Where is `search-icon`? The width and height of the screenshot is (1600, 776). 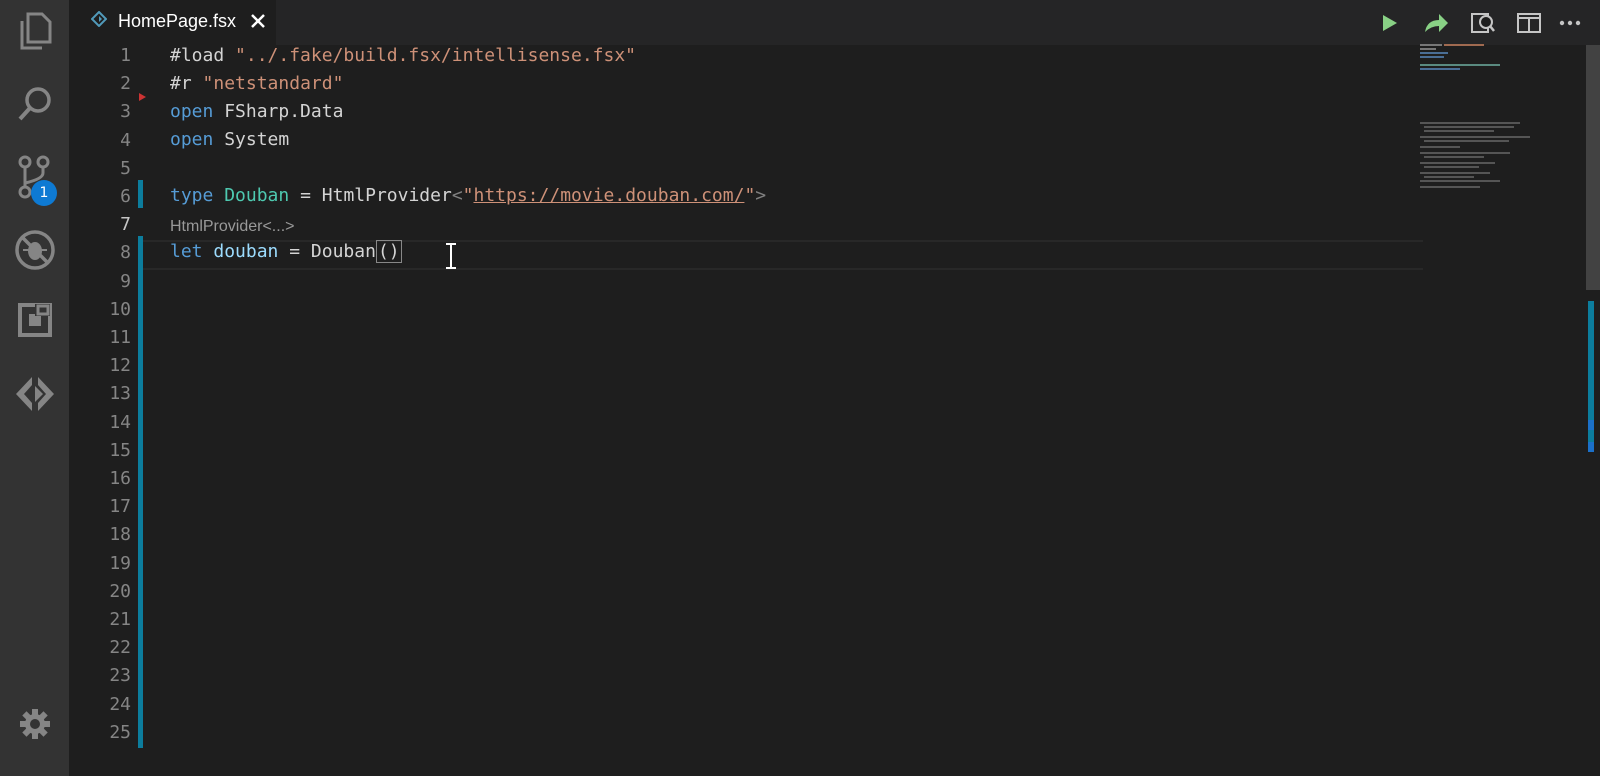 search-icon is located at coordinates (34, 104).